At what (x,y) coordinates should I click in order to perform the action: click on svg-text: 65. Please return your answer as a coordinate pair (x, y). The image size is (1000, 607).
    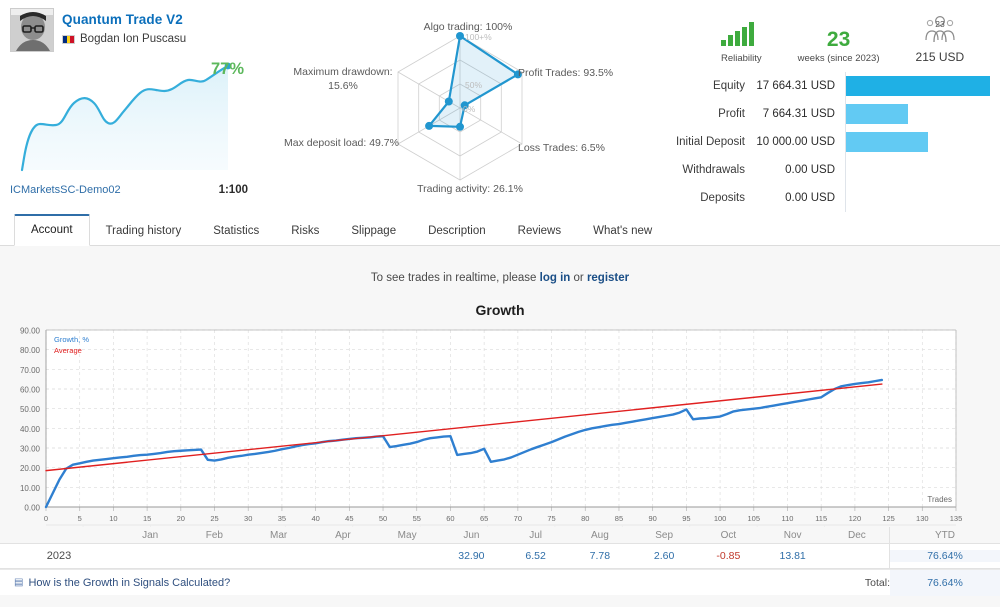
    Looking at the image, I should click on (484, 518).